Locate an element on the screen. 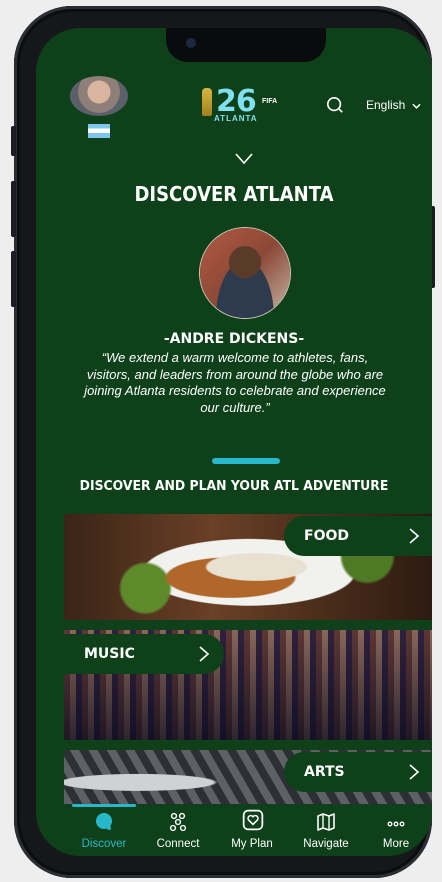 Image resolution: width=442 pixels, height=882 pixels. volume-up-button is located at coordinates (13, 209).